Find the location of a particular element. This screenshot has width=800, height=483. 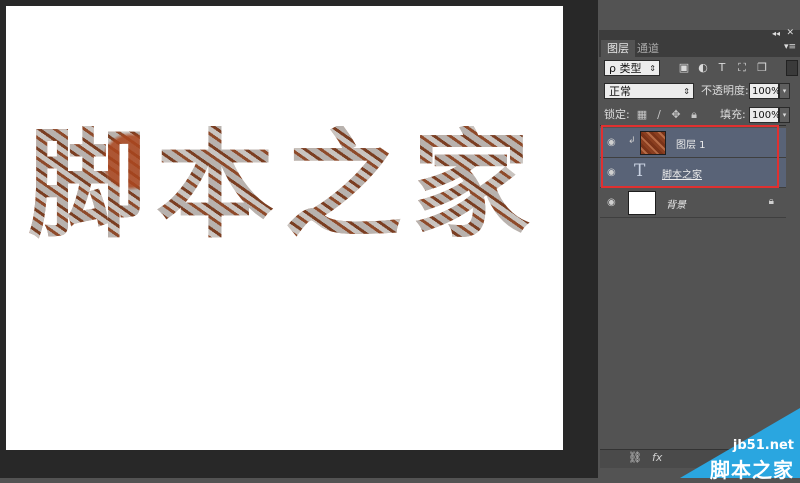

text-filter-icon: T is located at coordinates (722, 67).